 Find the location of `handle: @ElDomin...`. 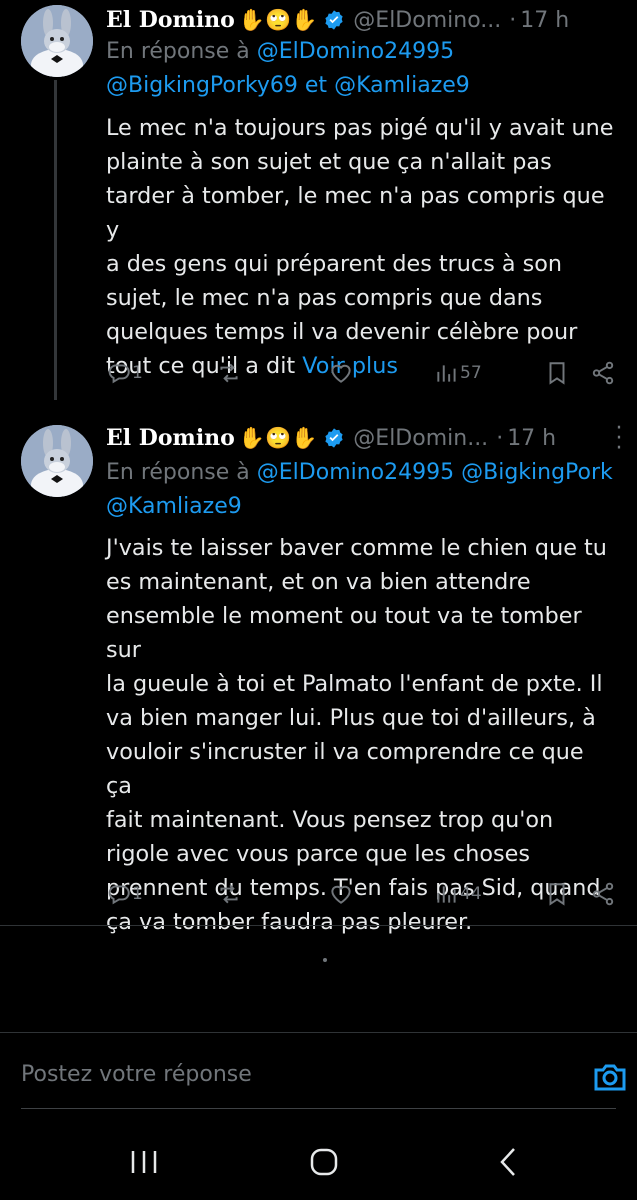

handle: @ElDomin... is located at coordinates (420, 438).